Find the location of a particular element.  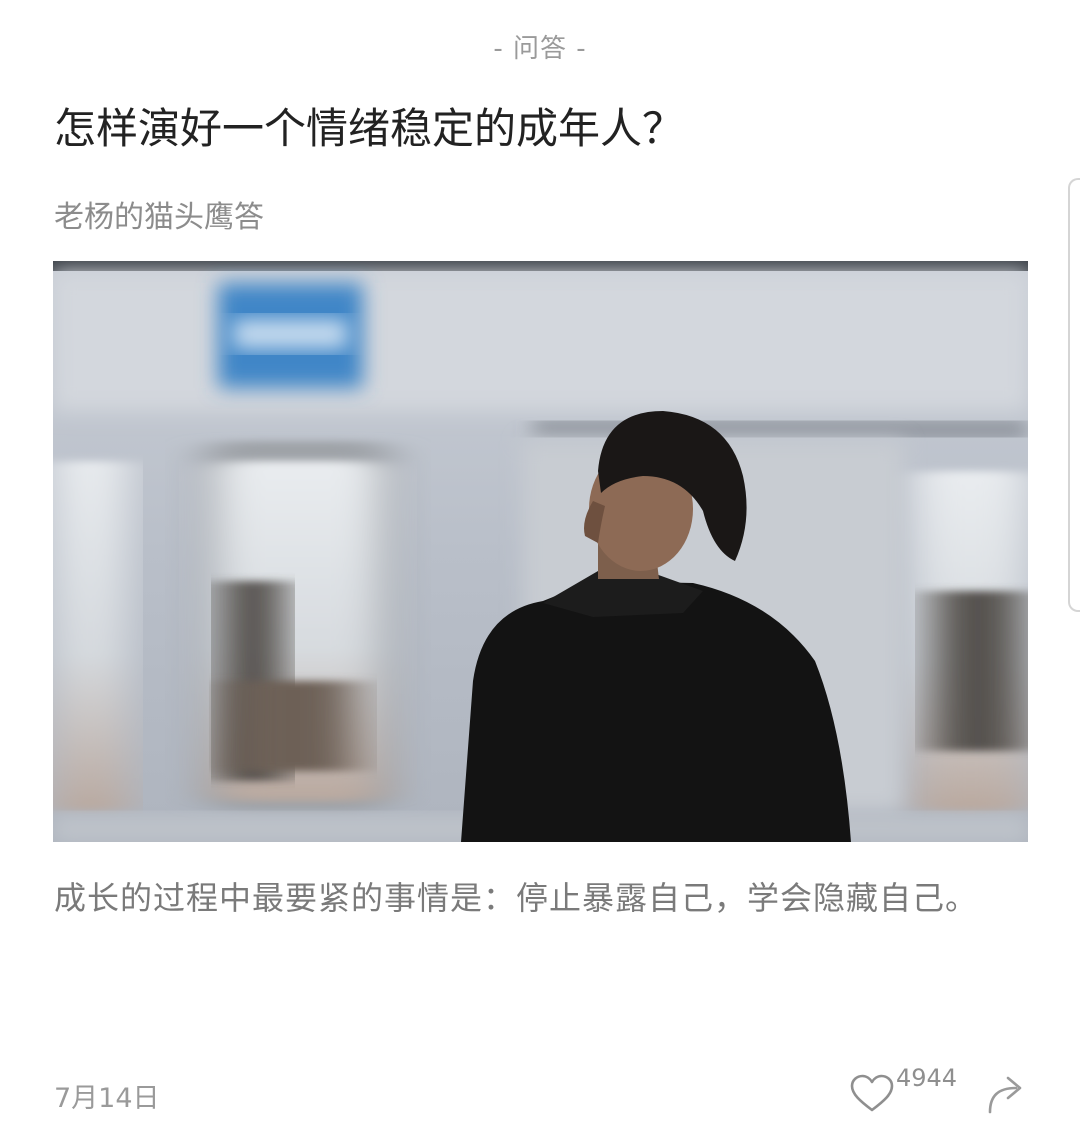

heart-outline-icon is located at coordinates (872, 1093).